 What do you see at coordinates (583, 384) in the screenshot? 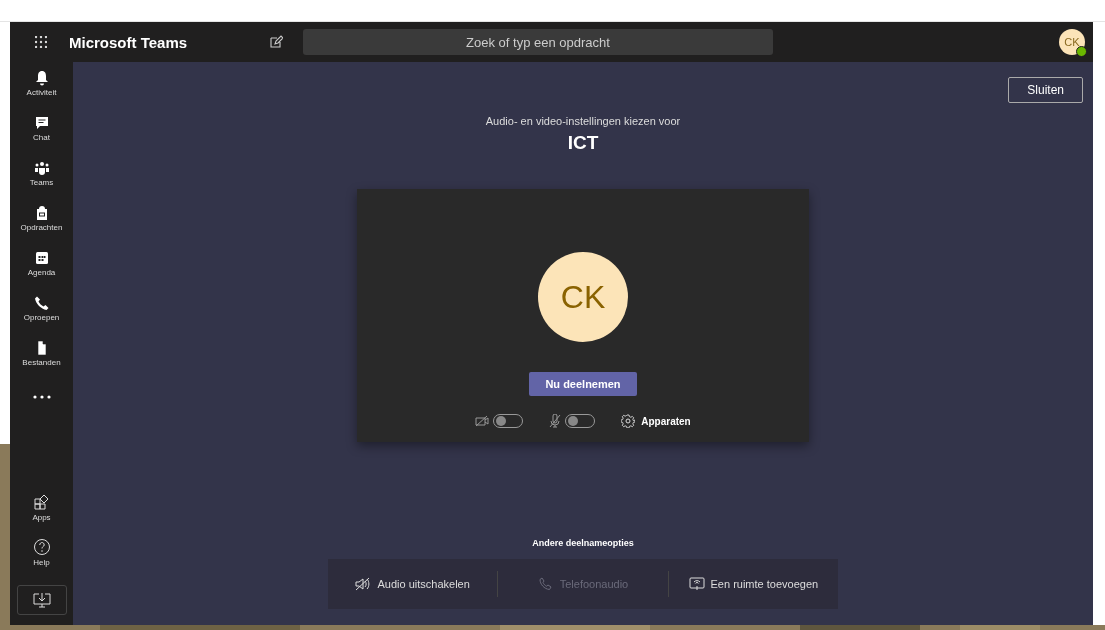
I see `join-button: Nu deelnemen` at bounding box center [583, 384].